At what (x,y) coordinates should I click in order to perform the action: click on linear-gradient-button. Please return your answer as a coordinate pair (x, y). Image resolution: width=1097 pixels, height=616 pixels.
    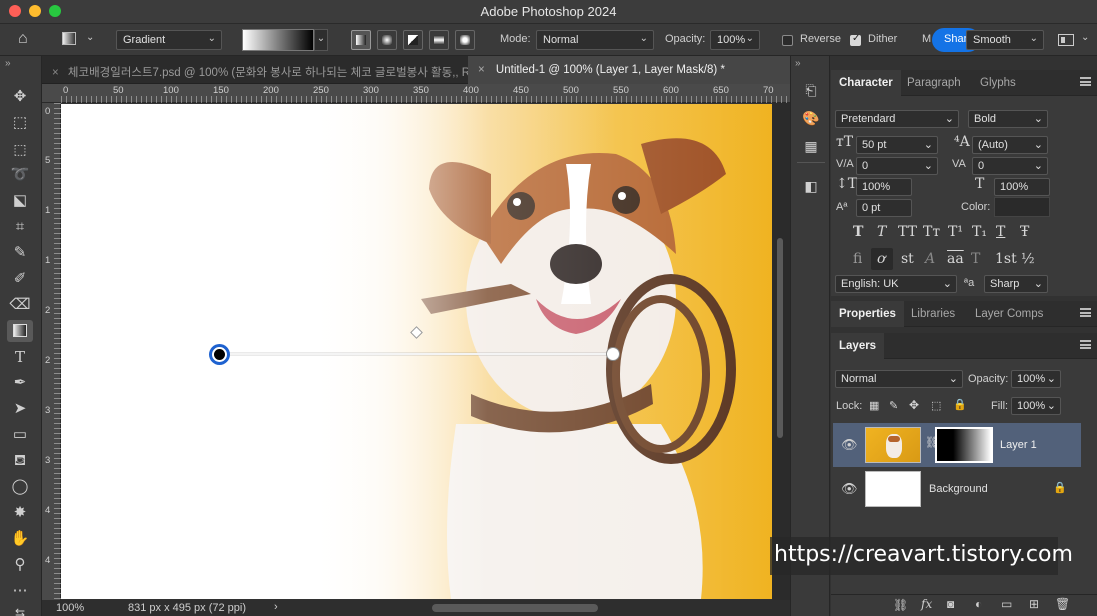
    Looking at the image, I should click on (361, 40).